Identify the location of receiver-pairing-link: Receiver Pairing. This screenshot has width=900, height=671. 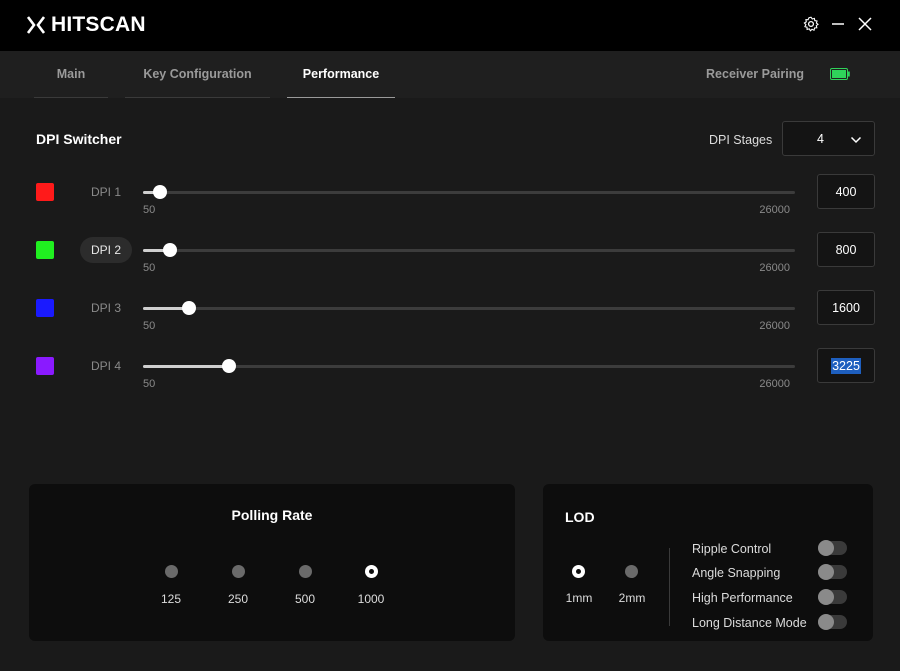
(755, 74).